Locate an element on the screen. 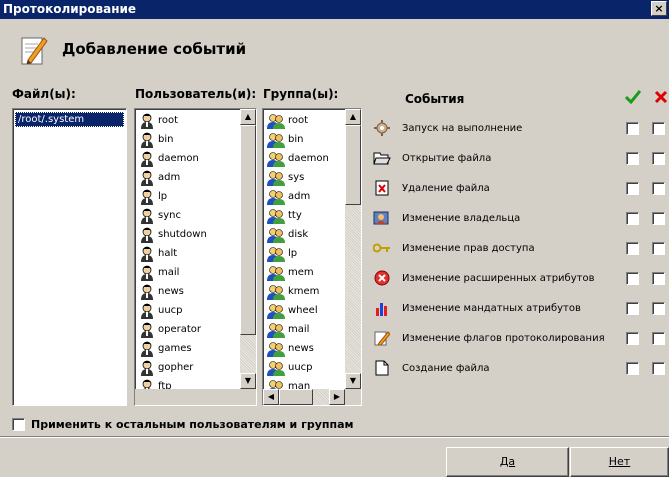 This screenshot has height=477, width=669. cancel-button: Нет is located at coordinates (619, 462).